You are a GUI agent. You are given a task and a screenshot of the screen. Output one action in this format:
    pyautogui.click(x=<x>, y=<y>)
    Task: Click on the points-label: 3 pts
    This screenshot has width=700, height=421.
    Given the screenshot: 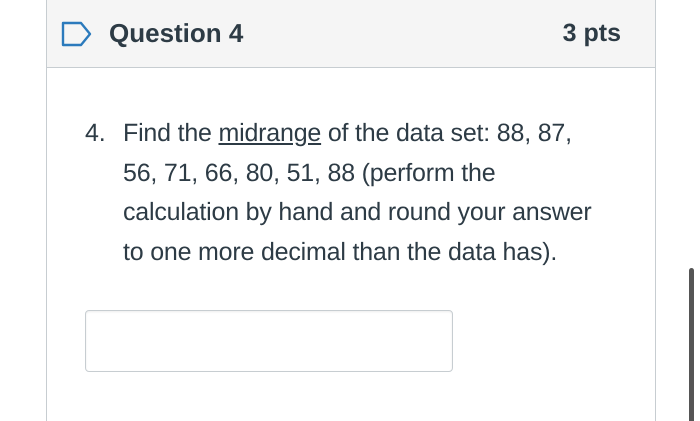 What is the action you would take?
    pyautogui.click(x=591, y=33)
    